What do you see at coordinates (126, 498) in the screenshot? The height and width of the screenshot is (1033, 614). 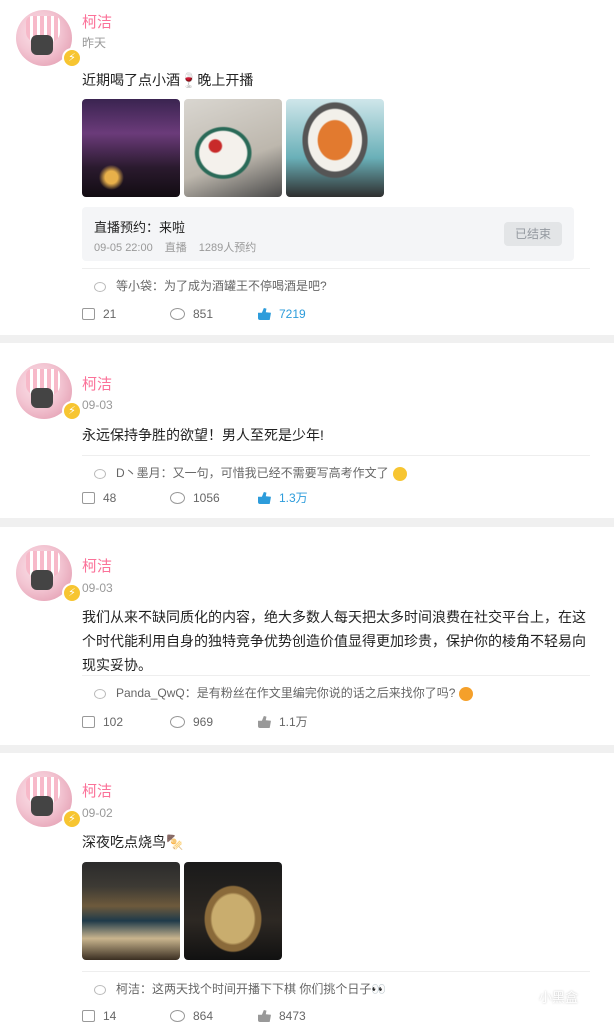 I see `share-button: 48` at bounding box center [126, 498].